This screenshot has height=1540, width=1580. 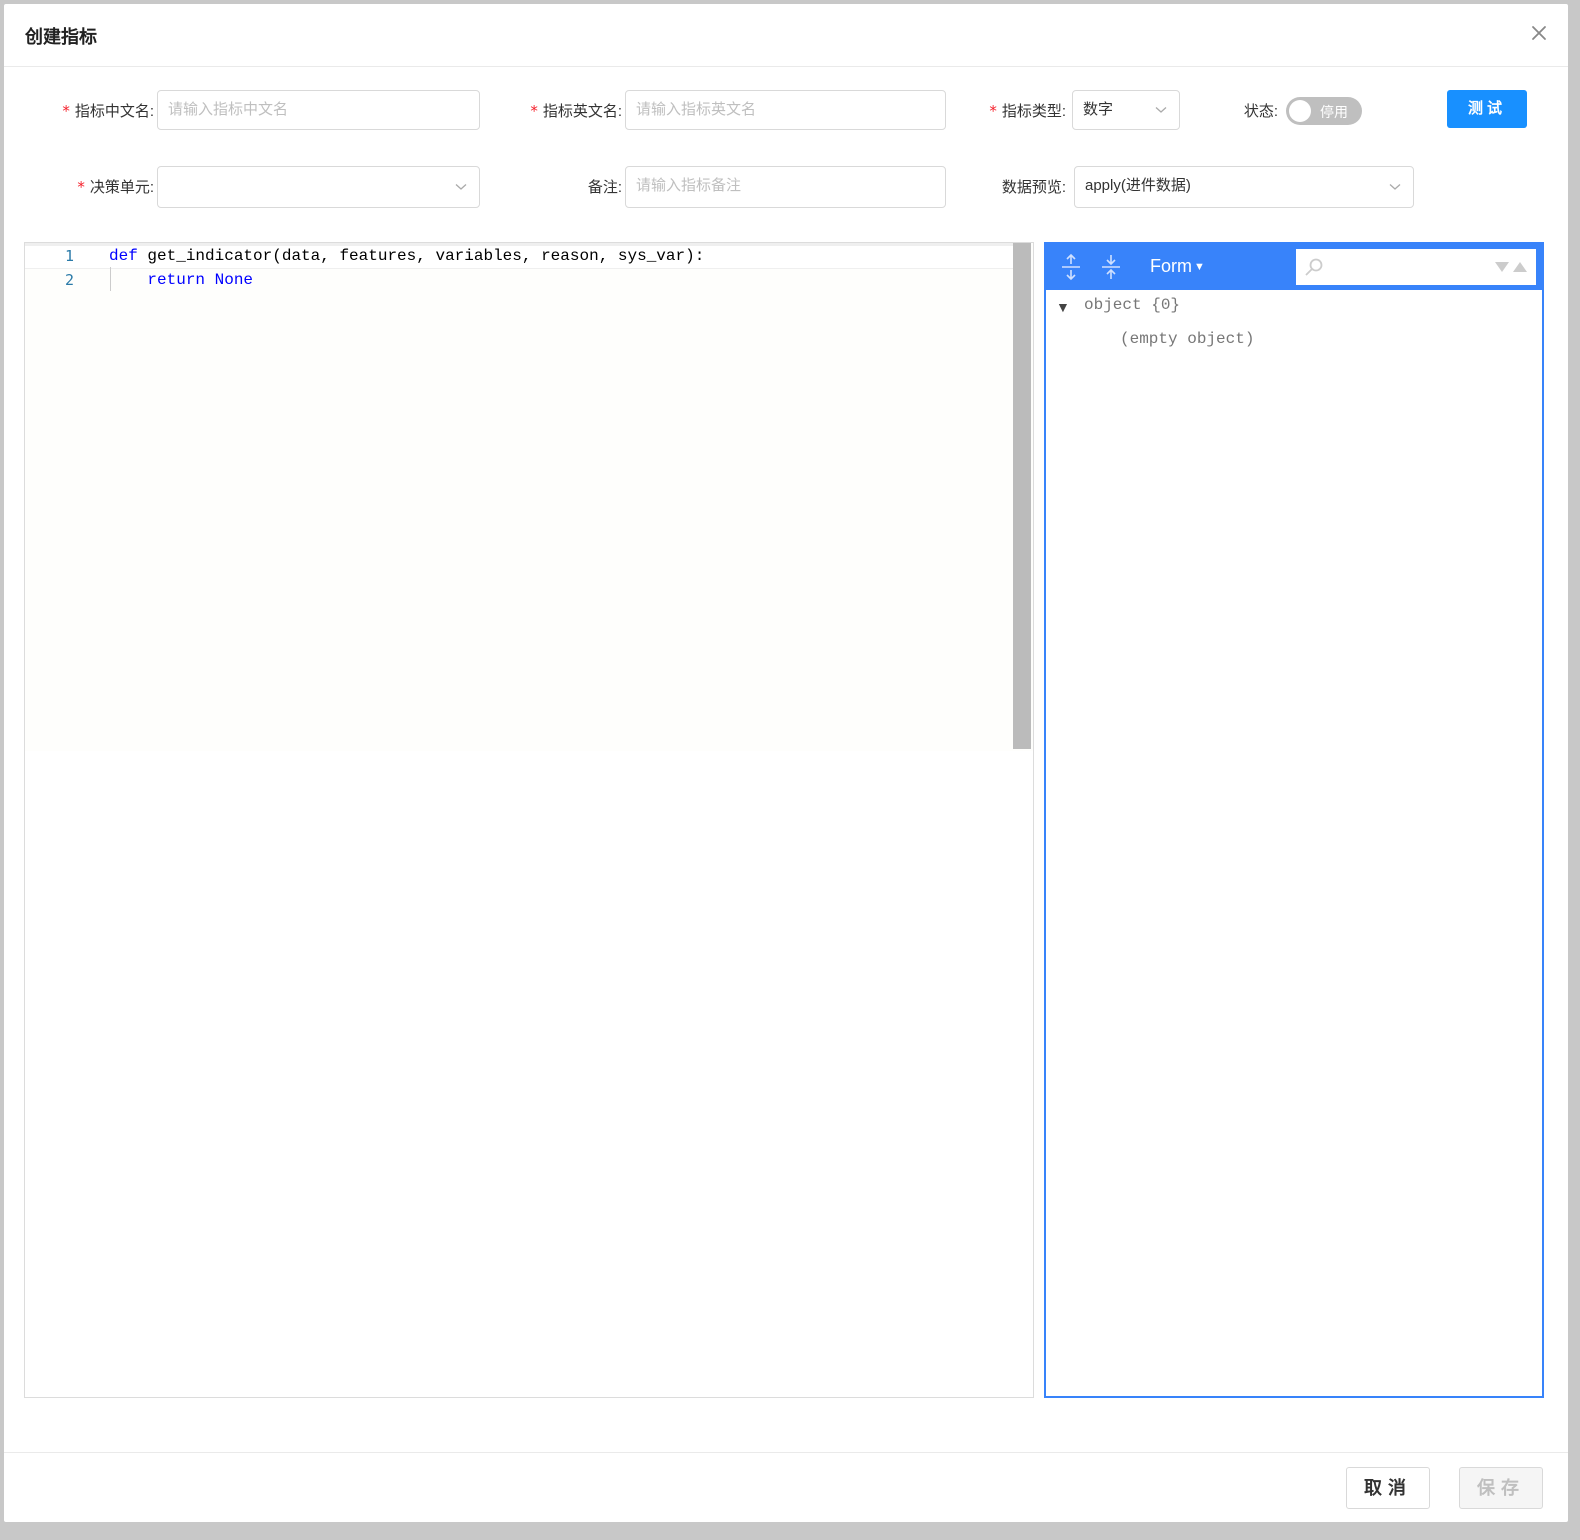 I want to click on mode-dropdown: Form ▼, so click(x=1177, y=266).